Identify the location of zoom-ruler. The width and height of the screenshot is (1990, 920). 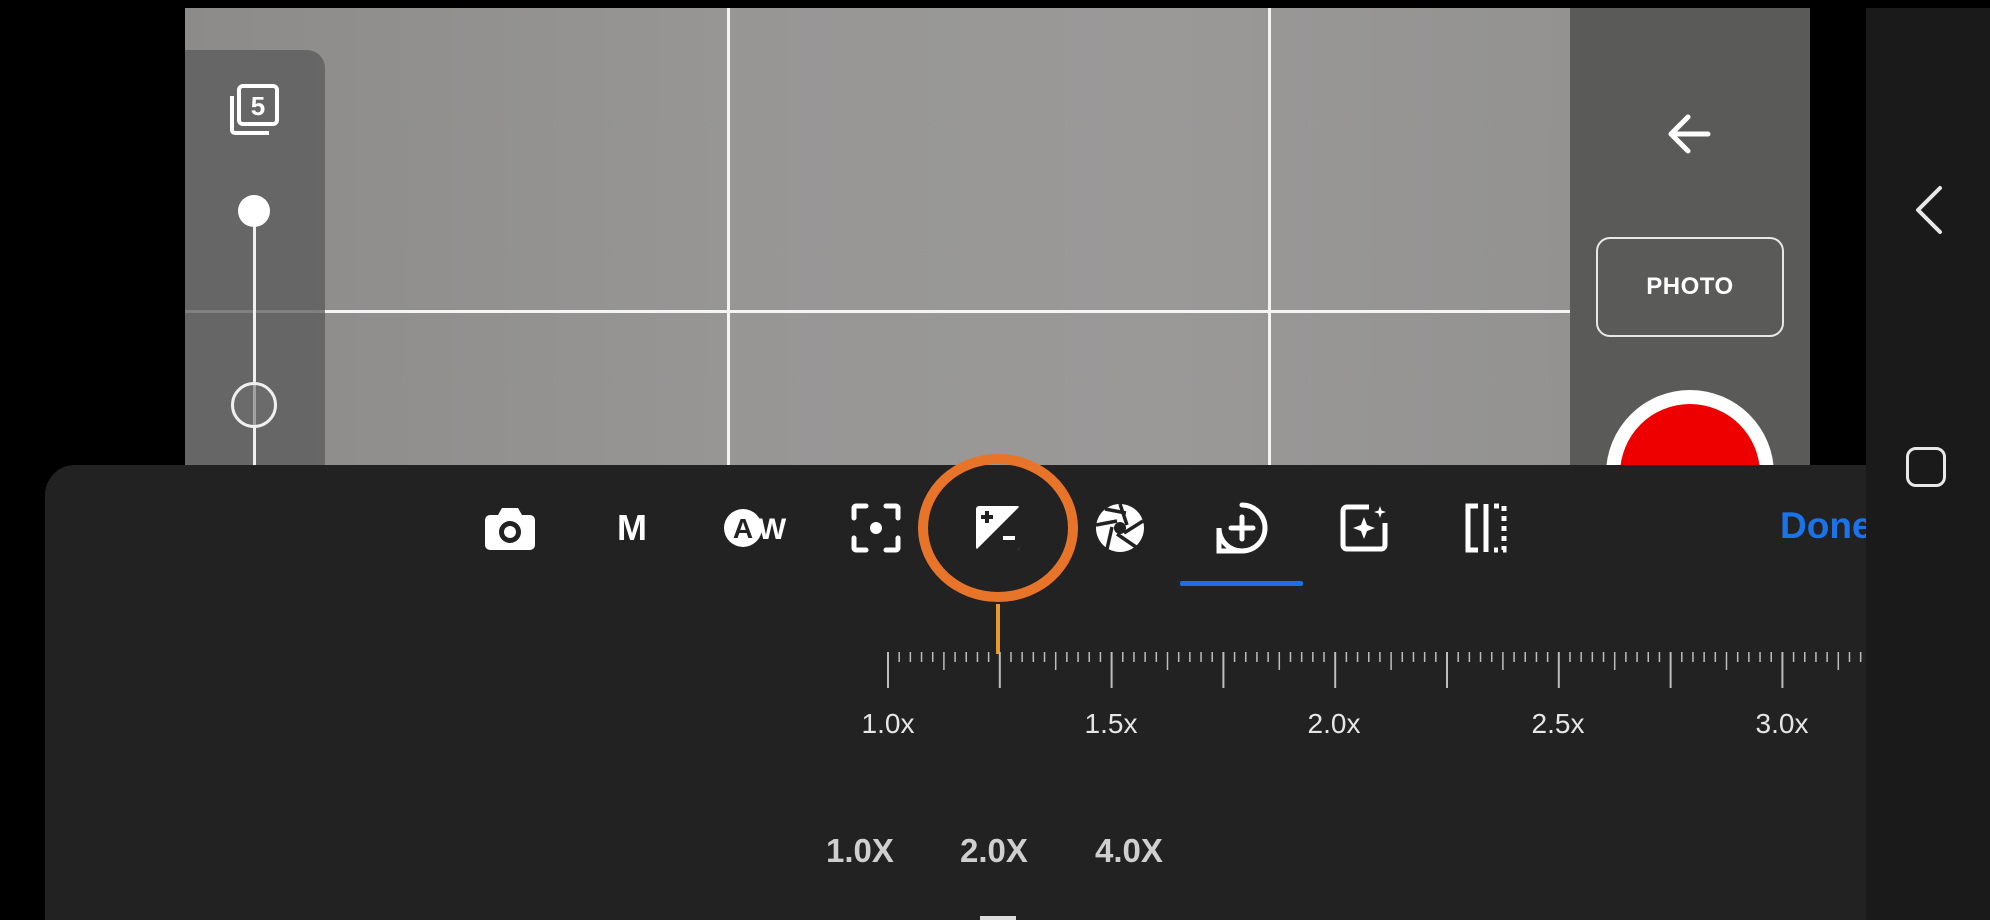
(1417, 670).